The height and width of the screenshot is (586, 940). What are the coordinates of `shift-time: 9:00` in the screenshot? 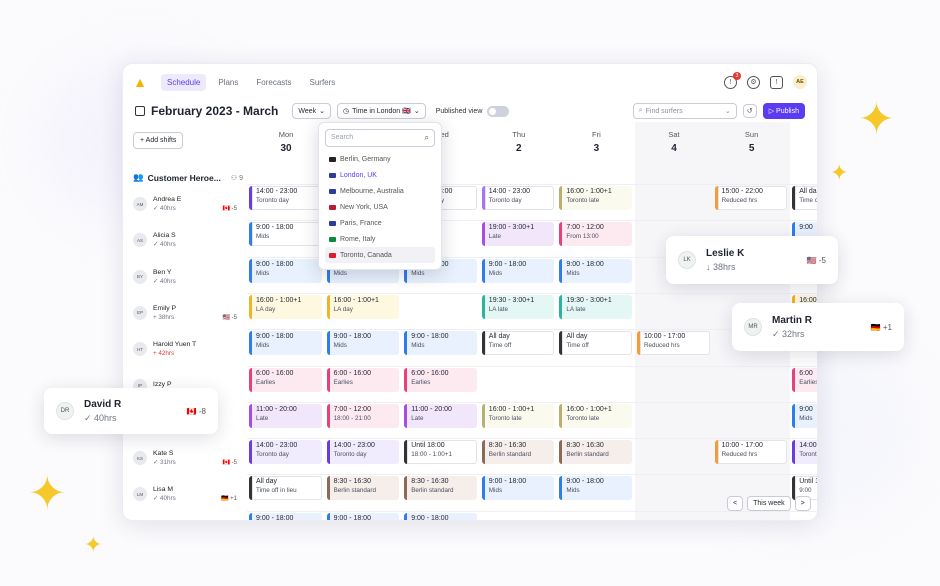 It's located at (806, 409).